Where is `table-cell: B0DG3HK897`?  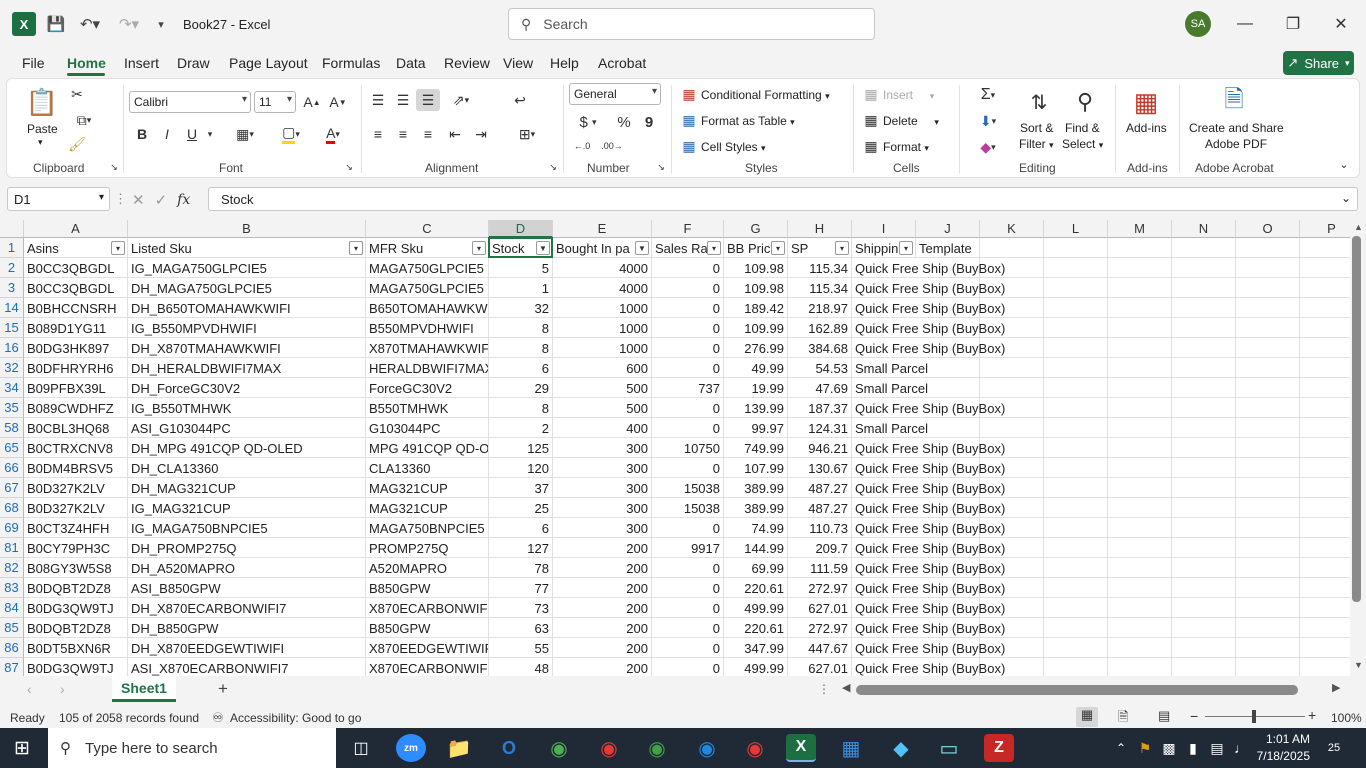
table-cell: B0DG3HK897 is located at coordinates (76, 348).